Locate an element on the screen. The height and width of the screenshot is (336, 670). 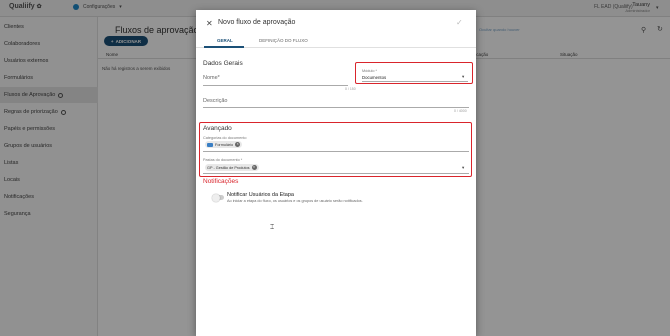
tab-definicao-fluxo: DEFINIÇÃO DO FLUXO is located at coordinates (283, 40).